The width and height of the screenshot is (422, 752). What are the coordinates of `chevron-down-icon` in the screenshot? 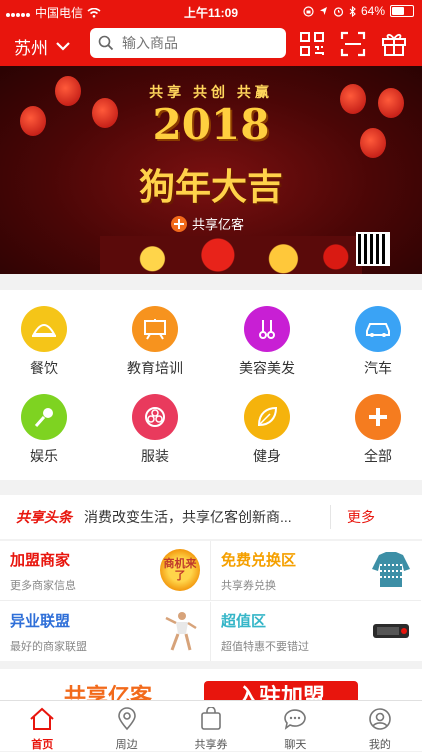 It's located at (63, 46).